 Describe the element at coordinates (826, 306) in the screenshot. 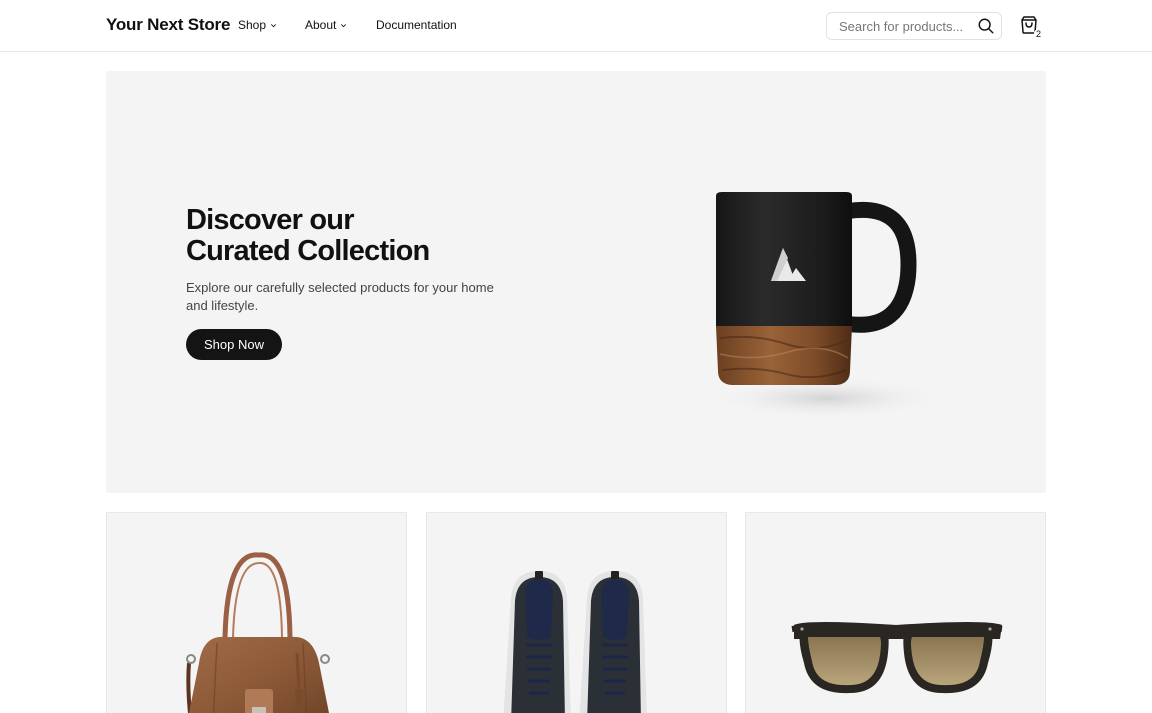

I see `mug-product-image` at that location.